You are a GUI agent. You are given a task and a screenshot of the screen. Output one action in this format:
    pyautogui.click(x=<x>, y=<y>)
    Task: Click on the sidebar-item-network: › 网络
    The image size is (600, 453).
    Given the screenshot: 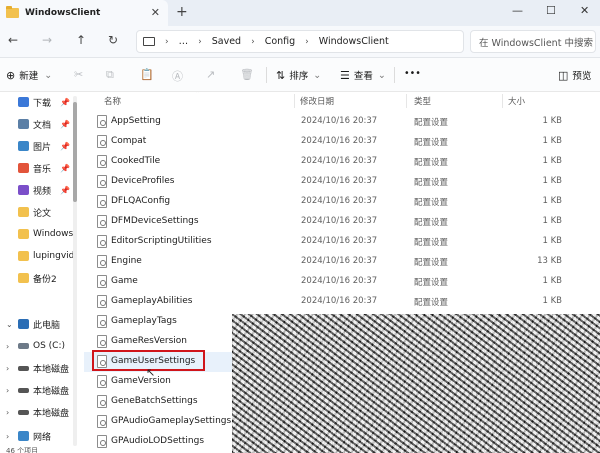 What is the action you would take?
    pyautogui.click(x=40, y=436)
    